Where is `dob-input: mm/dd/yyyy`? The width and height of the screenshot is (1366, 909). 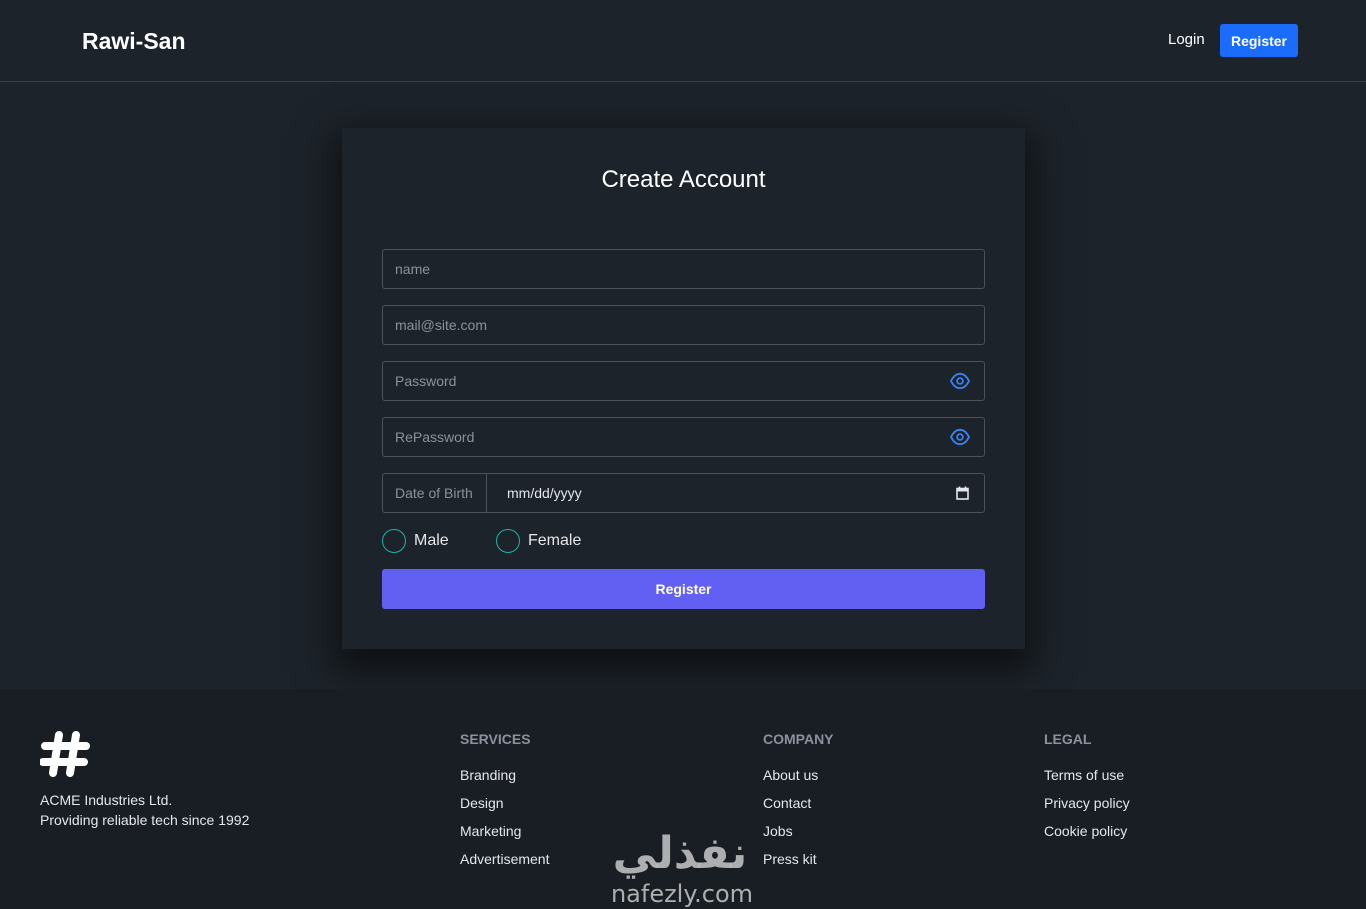
dob-input: mm/dd/yyyy is located at coordinates (544, 493).